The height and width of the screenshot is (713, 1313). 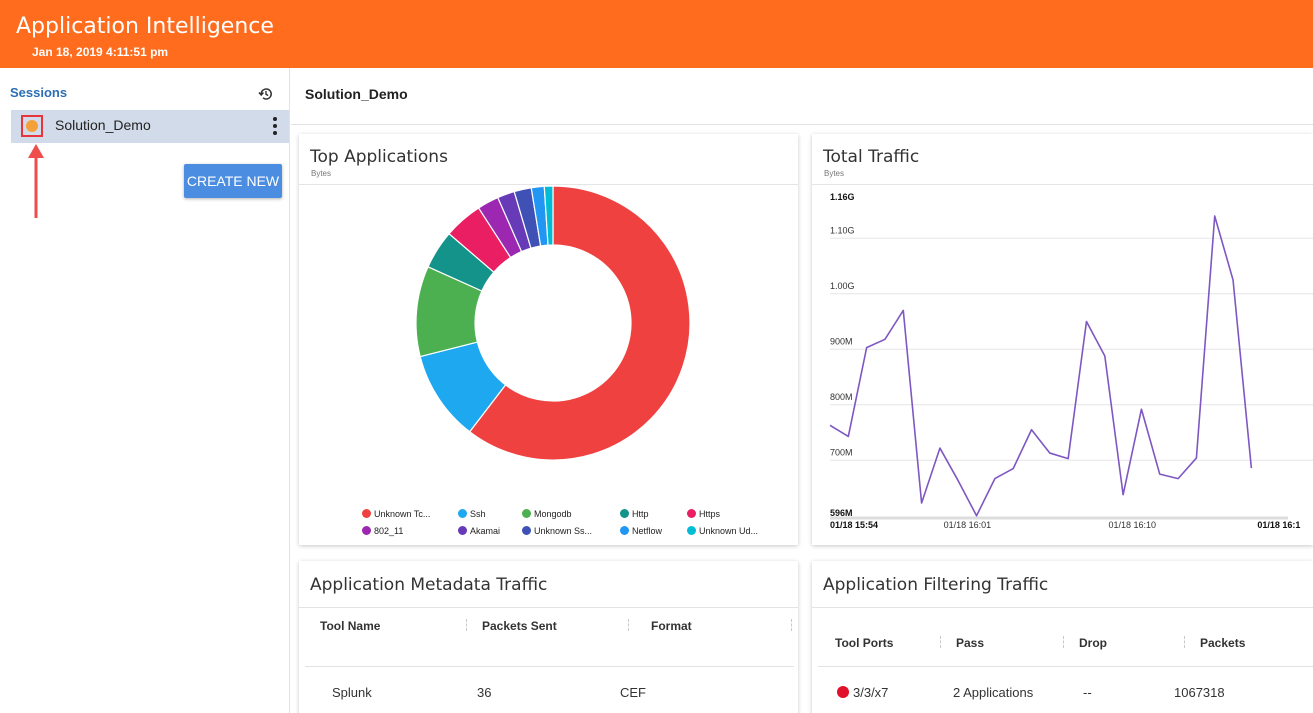 I want to click on cell-tool-ports: 3/3/x7, so click(x=862, y=692).